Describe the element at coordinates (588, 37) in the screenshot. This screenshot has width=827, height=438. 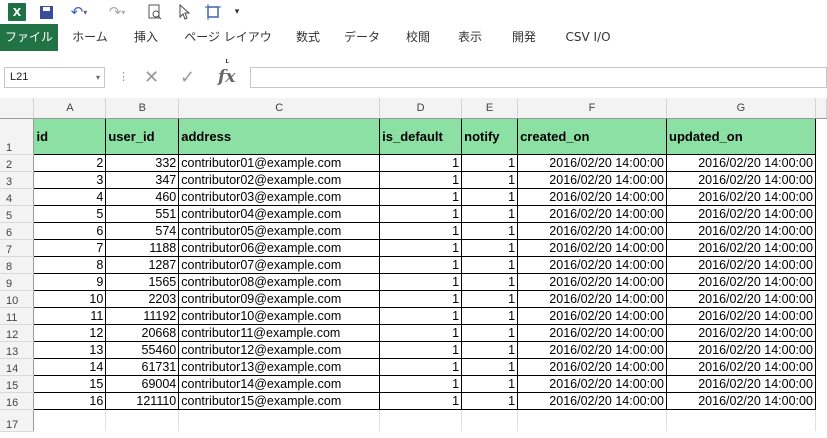
I see `tab-csv-io: CSV I/O` at that location.